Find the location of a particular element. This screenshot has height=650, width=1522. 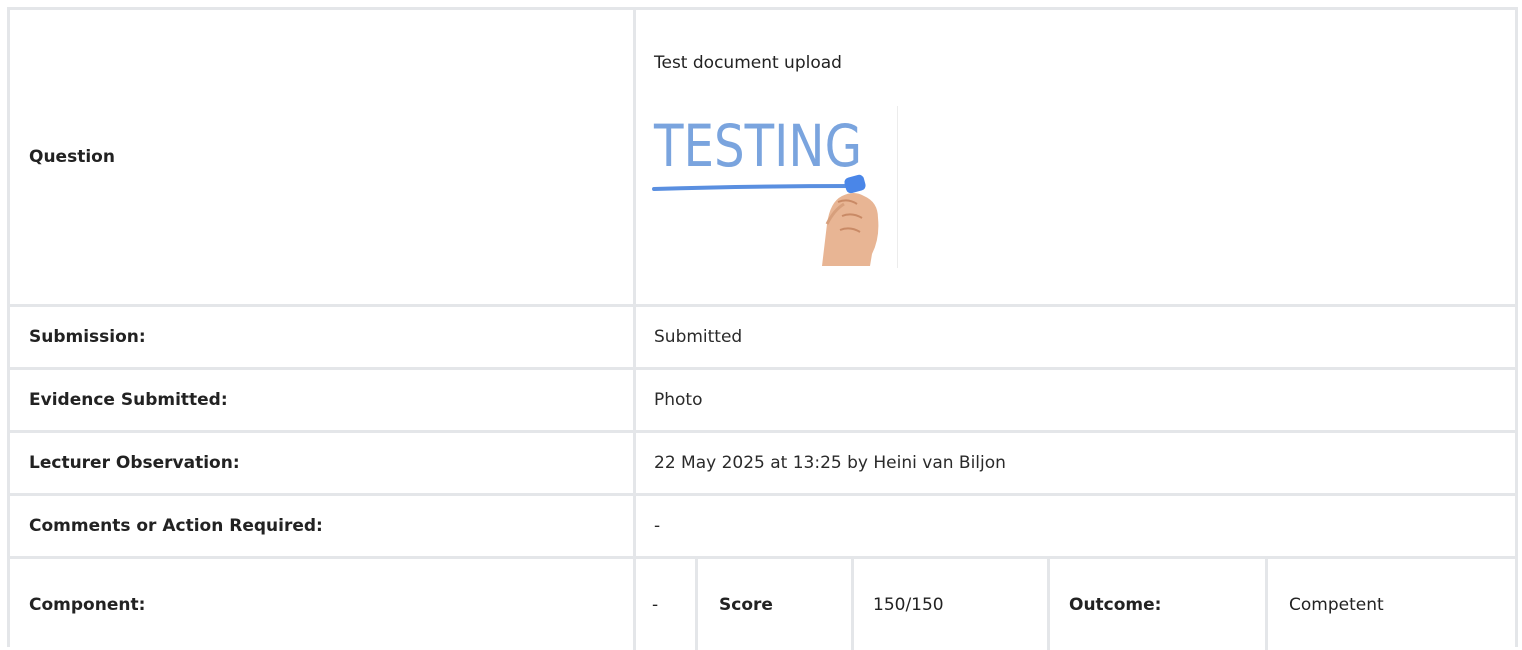

component-row: Component: - Score 150/150 Outcome is located at coordinates (762, 604).